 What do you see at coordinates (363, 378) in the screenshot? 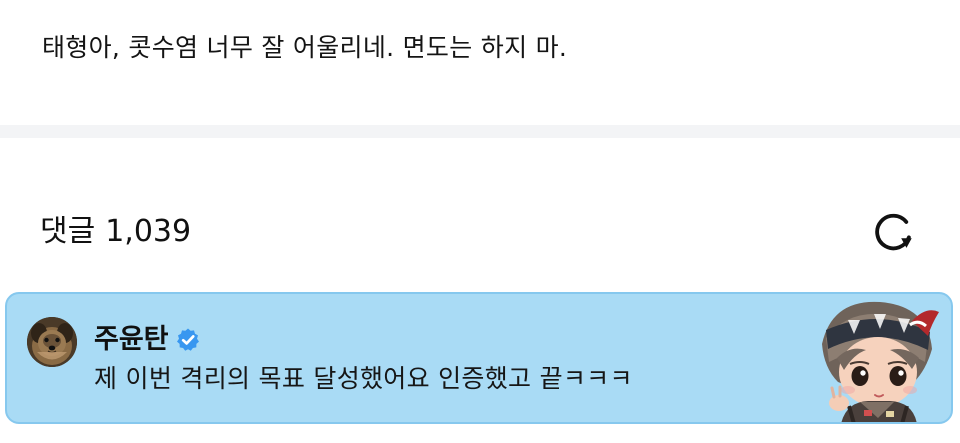
I see `comment-text: 제 이번 격리의 목표 달성했어요 인증했고 끝ㅋㅋㅋ` at bounding box center [363, 378].